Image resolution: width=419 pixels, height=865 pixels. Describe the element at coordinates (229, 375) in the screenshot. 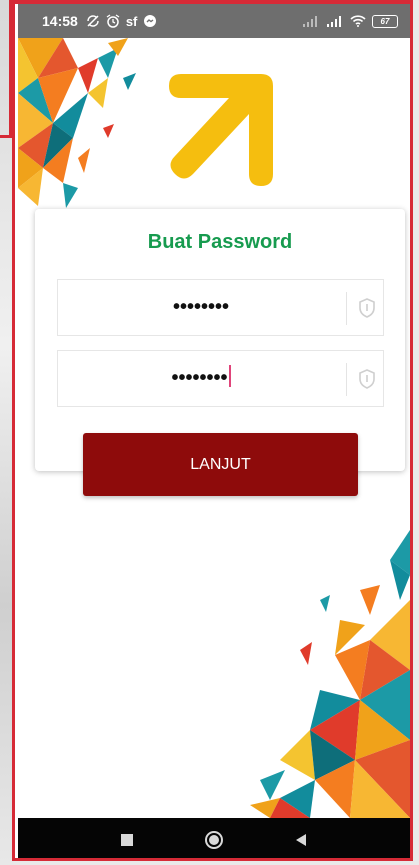

I see `text-cursor` at that location.